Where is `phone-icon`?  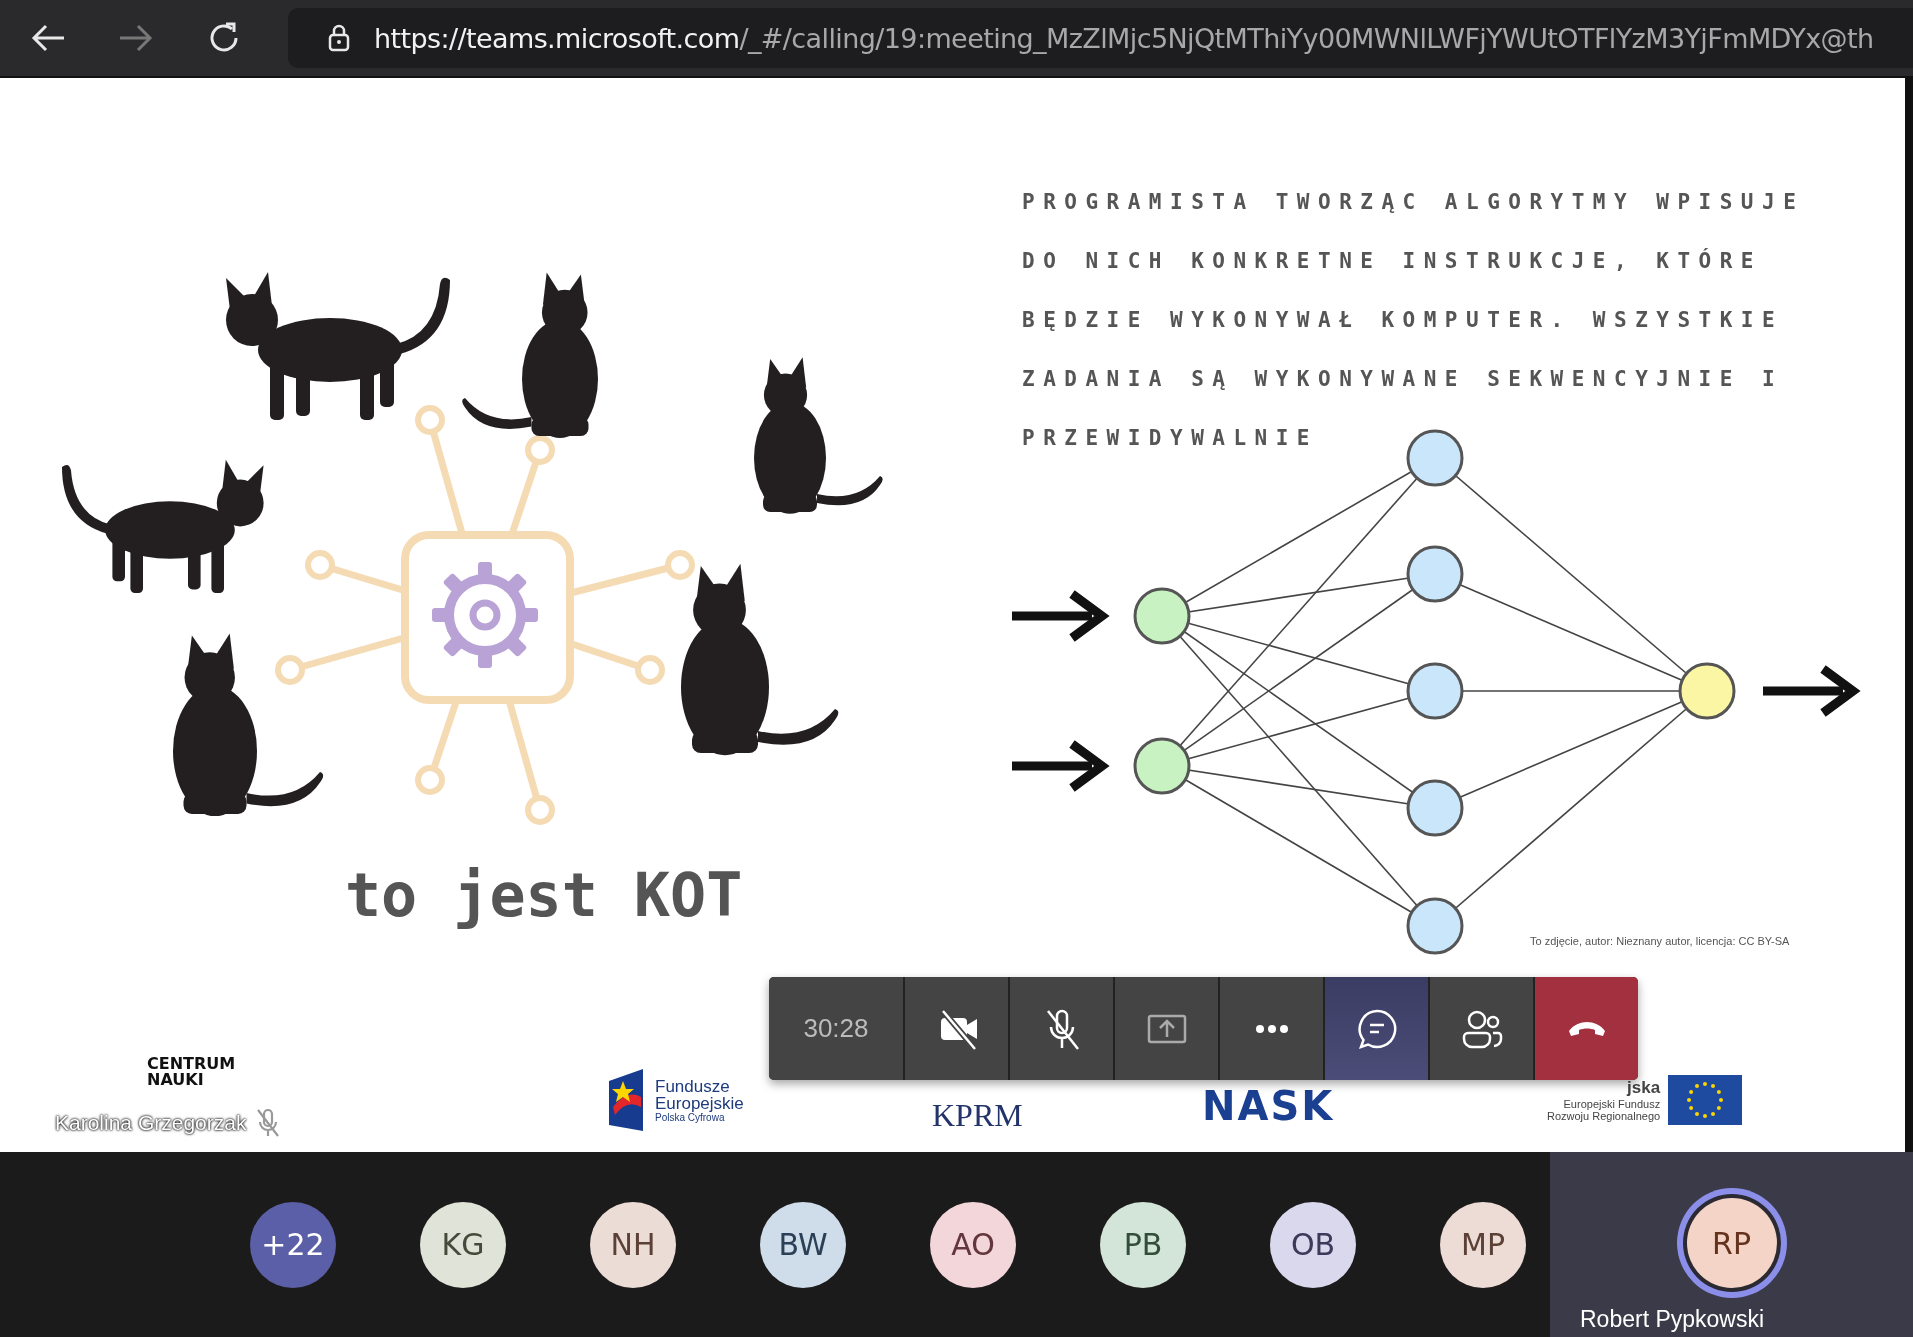 phone-icon is located at coordinates (1586, 1028).